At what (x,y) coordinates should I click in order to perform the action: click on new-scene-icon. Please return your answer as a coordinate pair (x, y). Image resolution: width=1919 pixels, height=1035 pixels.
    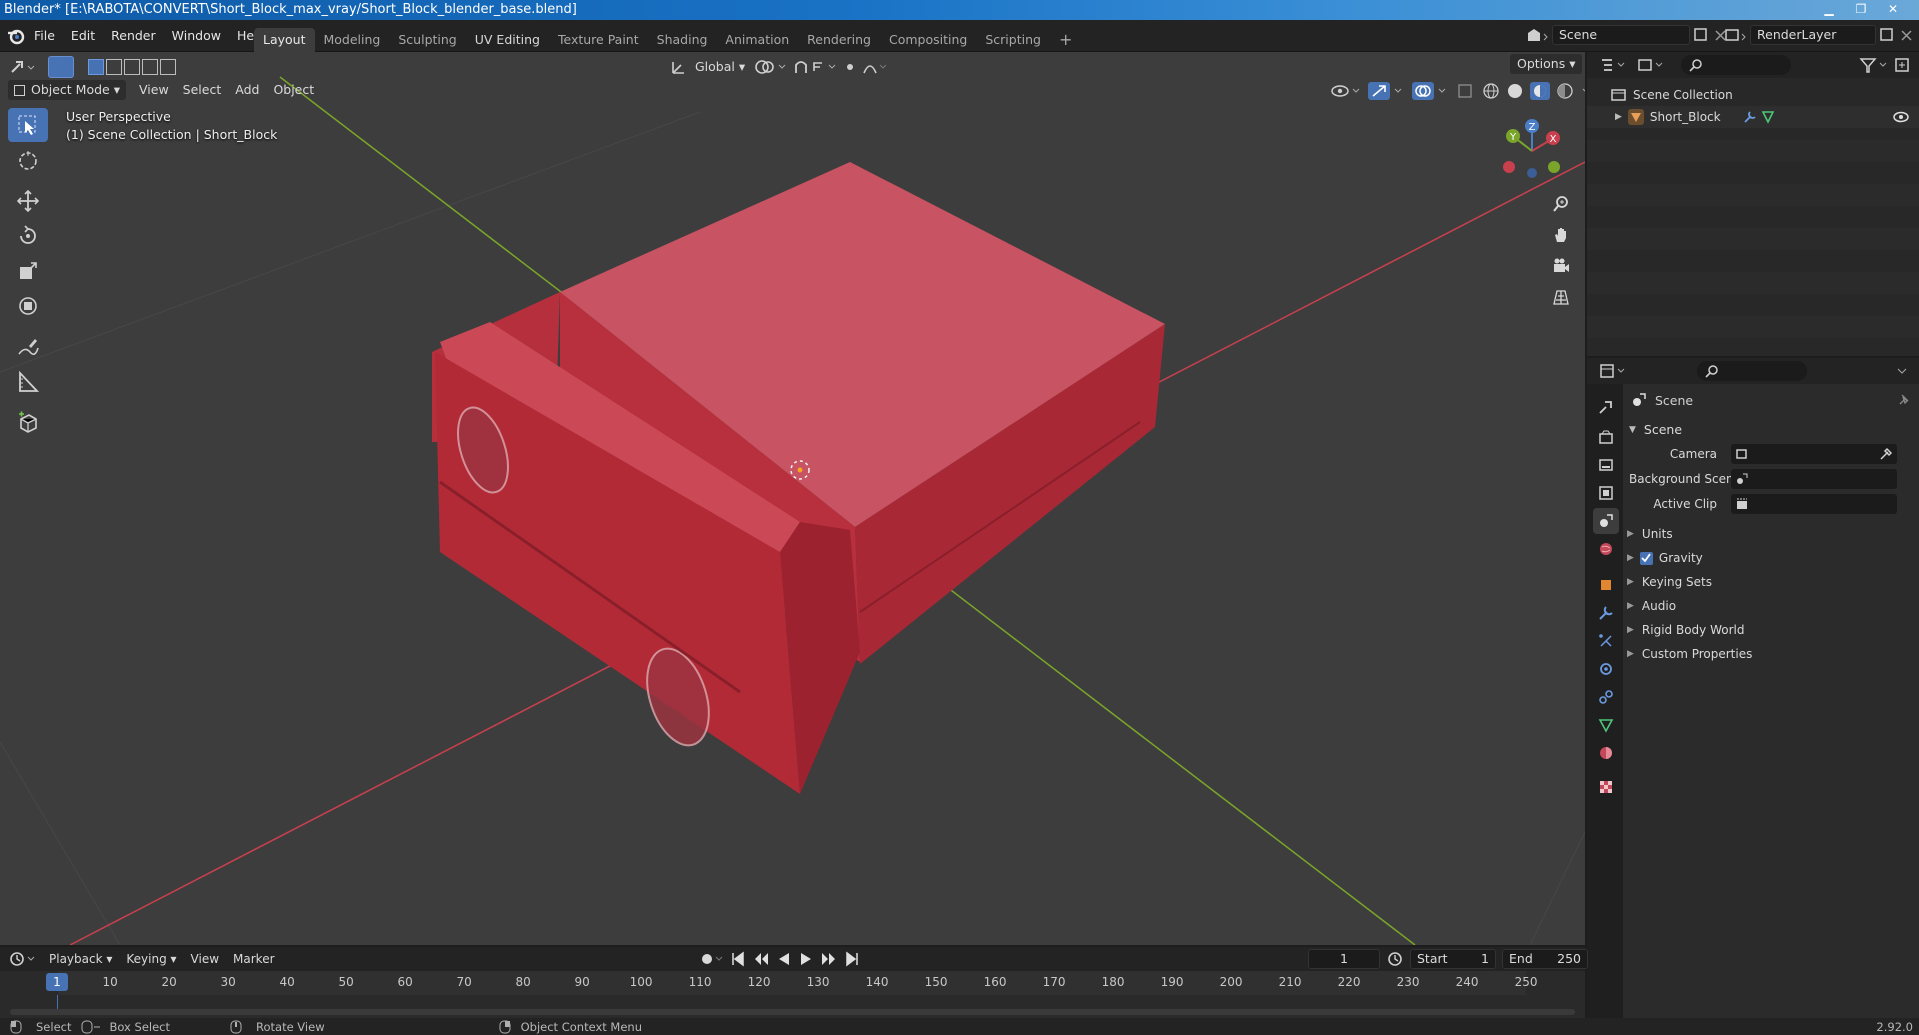
    Looking at the image, I should click on (1701, 35).